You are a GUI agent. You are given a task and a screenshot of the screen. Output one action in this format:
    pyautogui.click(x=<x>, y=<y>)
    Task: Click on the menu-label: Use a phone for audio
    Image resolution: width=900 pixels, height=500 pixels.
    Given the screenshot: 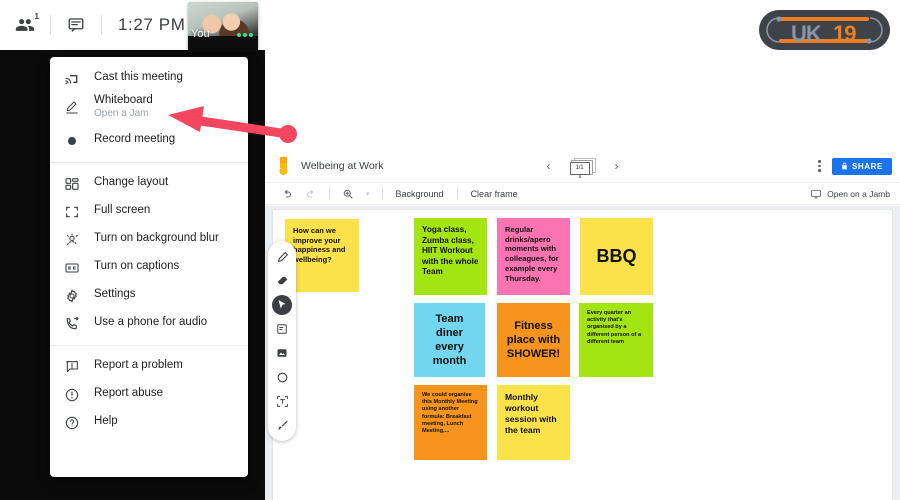 What is the action you would take?
    pyautogui.click(x=151, y=322)
    